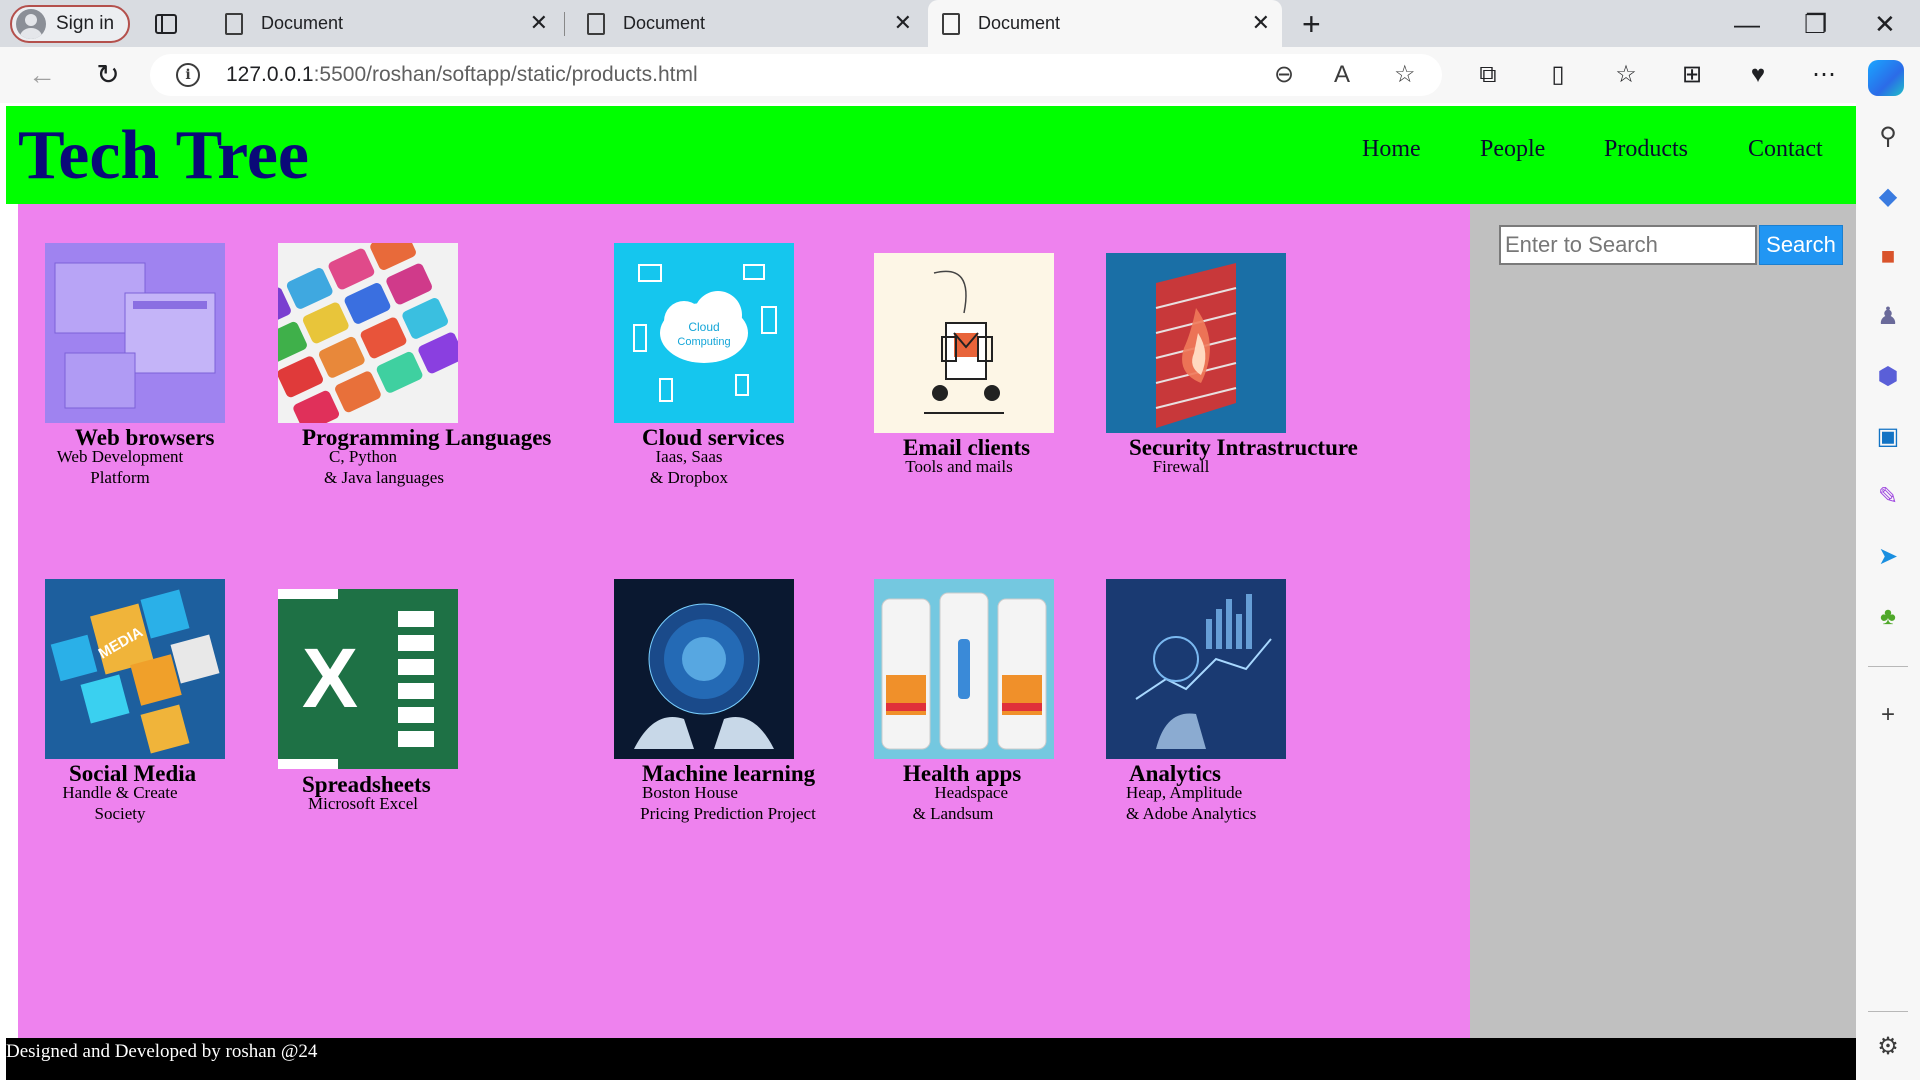 This screenshot has width=1920, height=1080. I want to click on minimize-icon: —, so click(1747, 24).